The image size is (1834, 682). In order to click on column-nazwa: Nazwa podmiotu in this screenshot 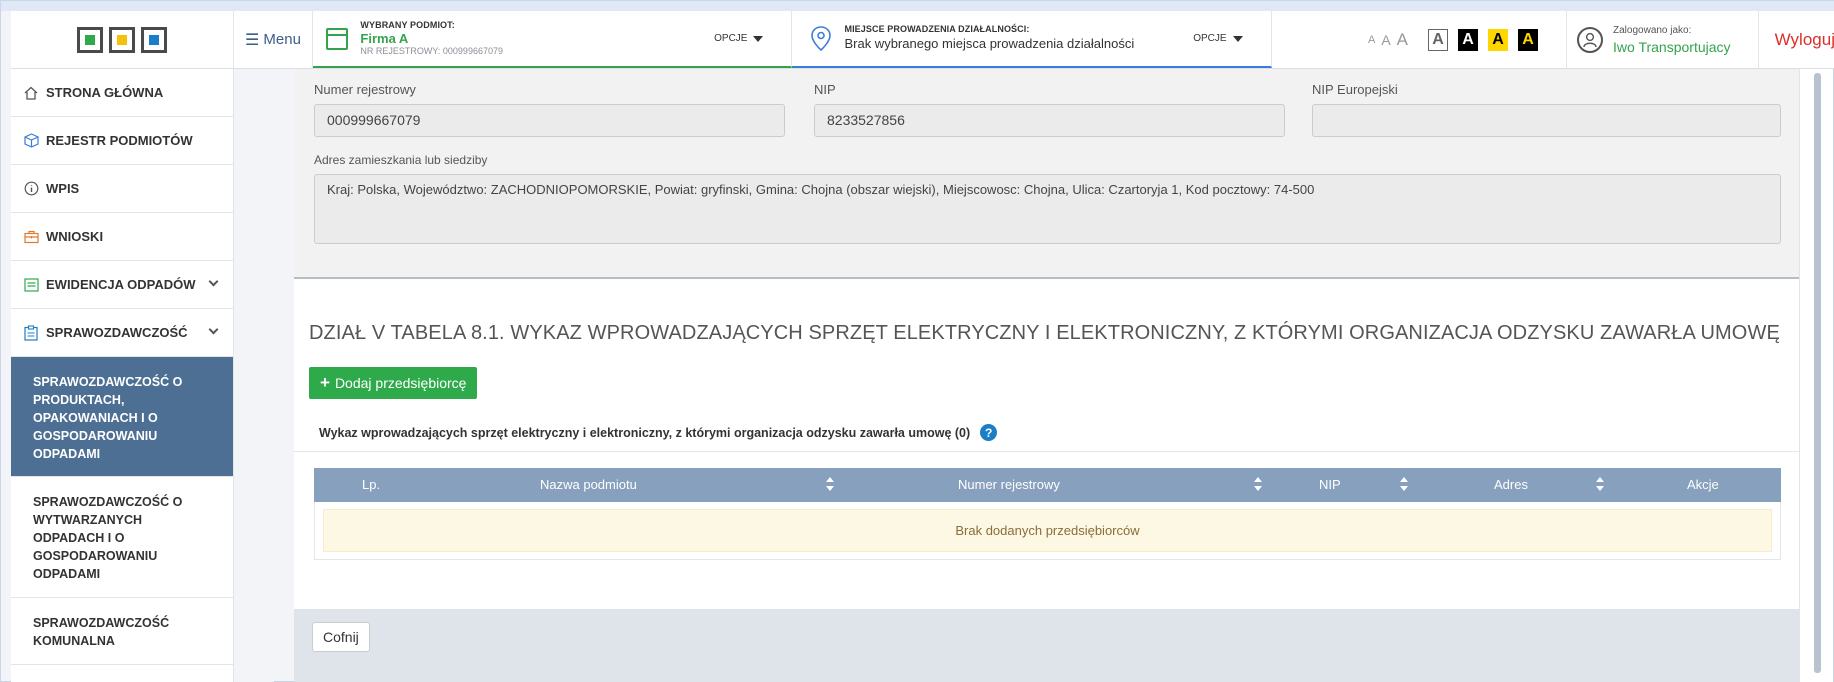, I will do `click(588, 484)`.